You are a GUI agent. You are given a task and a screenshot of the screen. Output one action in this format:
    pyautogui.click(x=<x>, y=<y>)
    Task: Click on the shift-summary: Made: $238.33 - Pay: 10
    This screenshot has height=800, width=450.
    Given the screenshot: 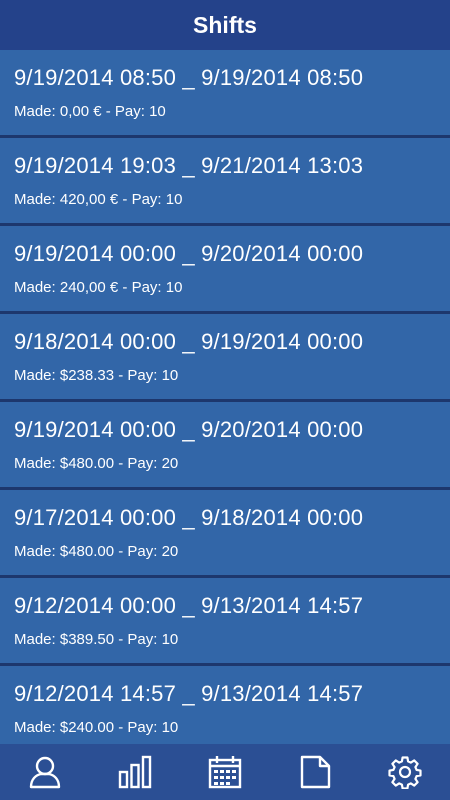 What is the action you would take?
    pyautogui.click(x=96, y=375)
    